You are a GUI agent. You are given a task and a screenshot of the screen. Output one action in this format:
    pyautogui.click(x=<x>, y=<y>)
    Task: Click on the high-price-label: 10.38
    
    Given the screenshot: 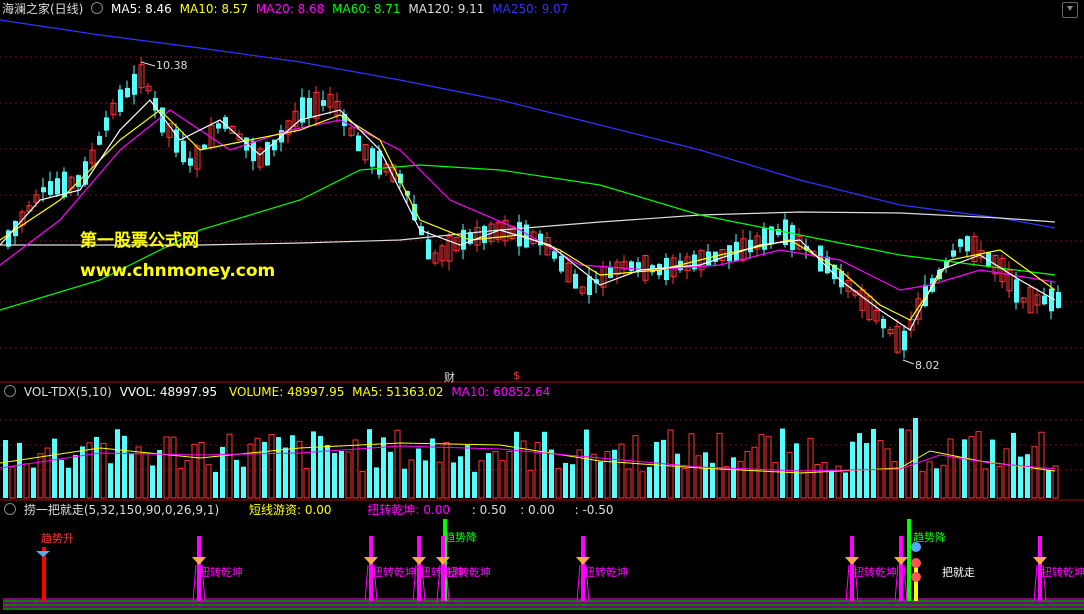 What is the action you would take?
    pyautogui.click(x=172, y=65)
    